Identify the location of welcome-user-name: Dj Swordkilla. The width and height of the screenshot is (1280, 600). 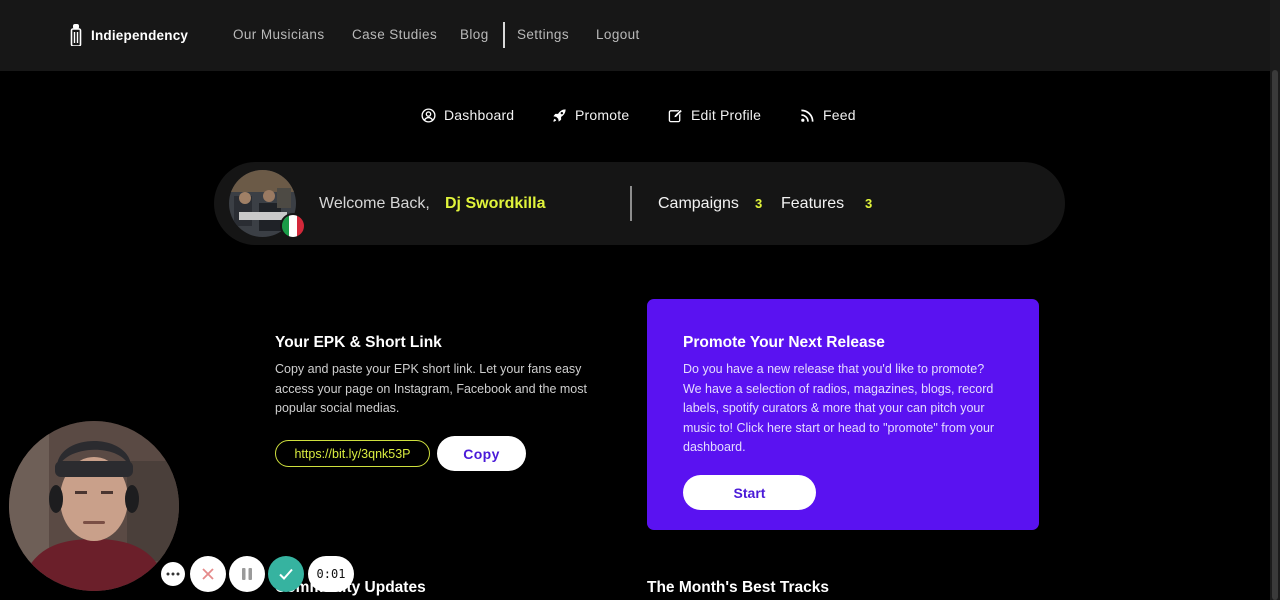
(495, 204).